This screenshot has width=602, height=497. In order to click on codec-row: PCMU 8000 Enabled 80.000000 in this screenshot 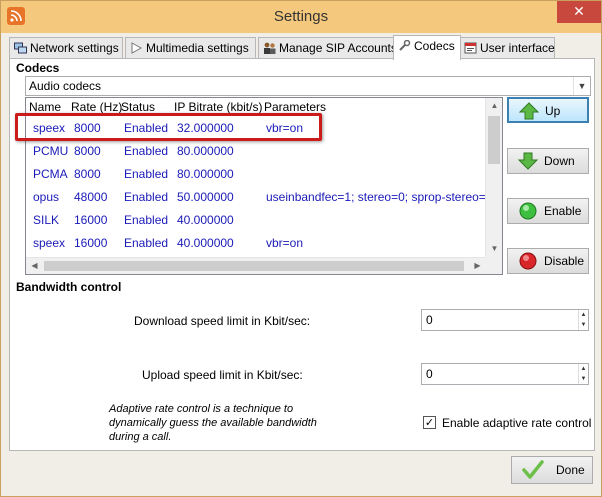, I will do `click(256, 151)`.